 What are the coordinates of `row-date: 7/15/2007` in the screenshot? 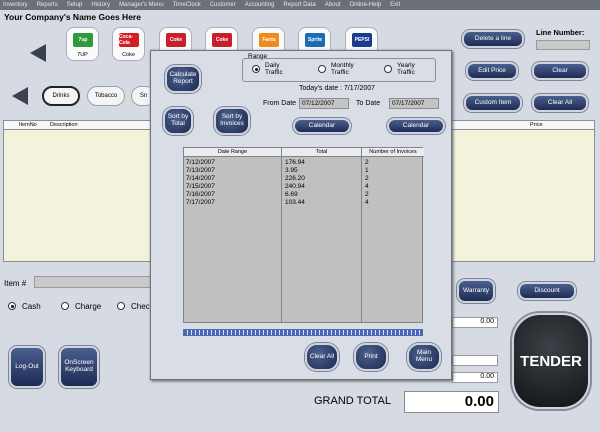 It's located at (200, 186).